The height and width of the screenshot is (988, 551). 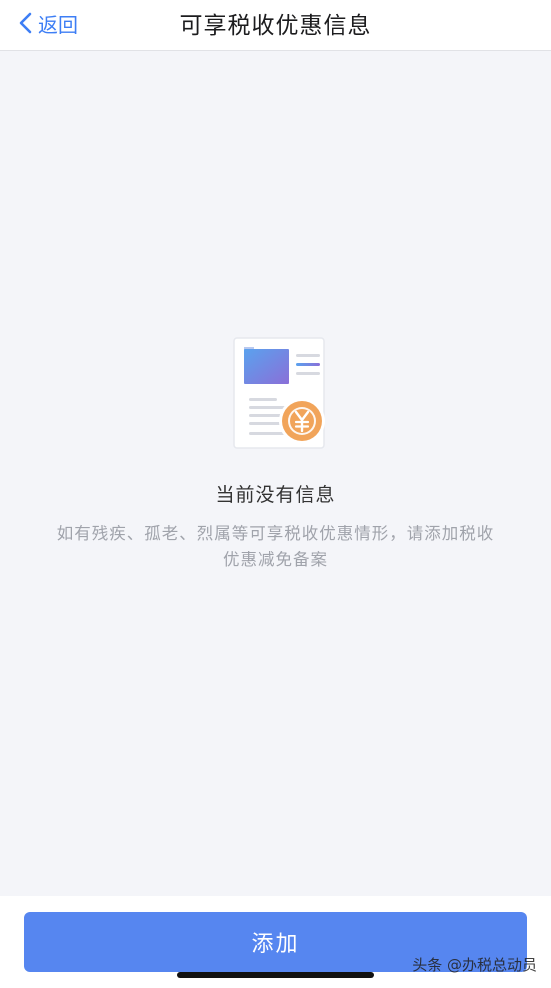 What do you see at coordinates (275, 495) in the screenshot?
I see `empty-state-title: 当前没有信息` at bounding box center [275, 495].